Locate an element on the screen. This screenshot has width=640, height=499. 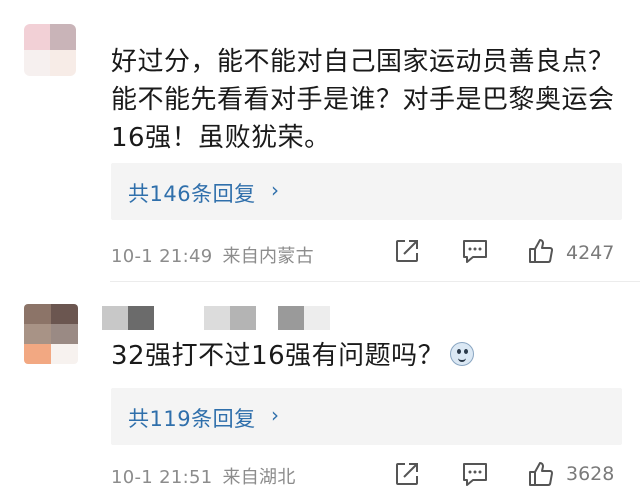
like-count: 3628 is located at coordinates (590, 474).